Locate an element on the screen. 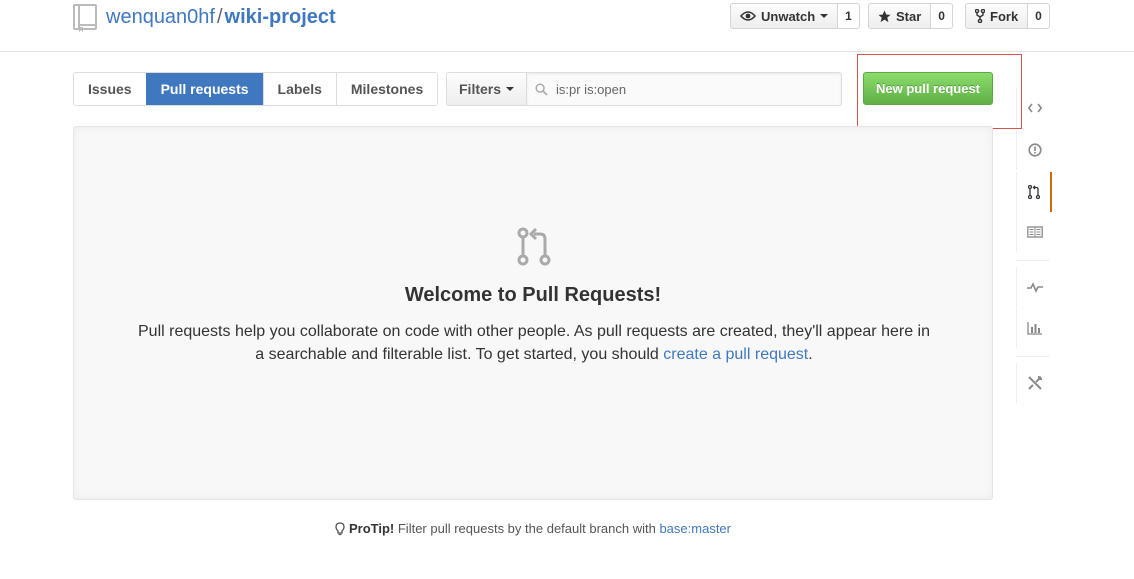 Image resolution: width=1134 pixels, height=579 pixels. star-button: Star is located at coordinates (900, 16).